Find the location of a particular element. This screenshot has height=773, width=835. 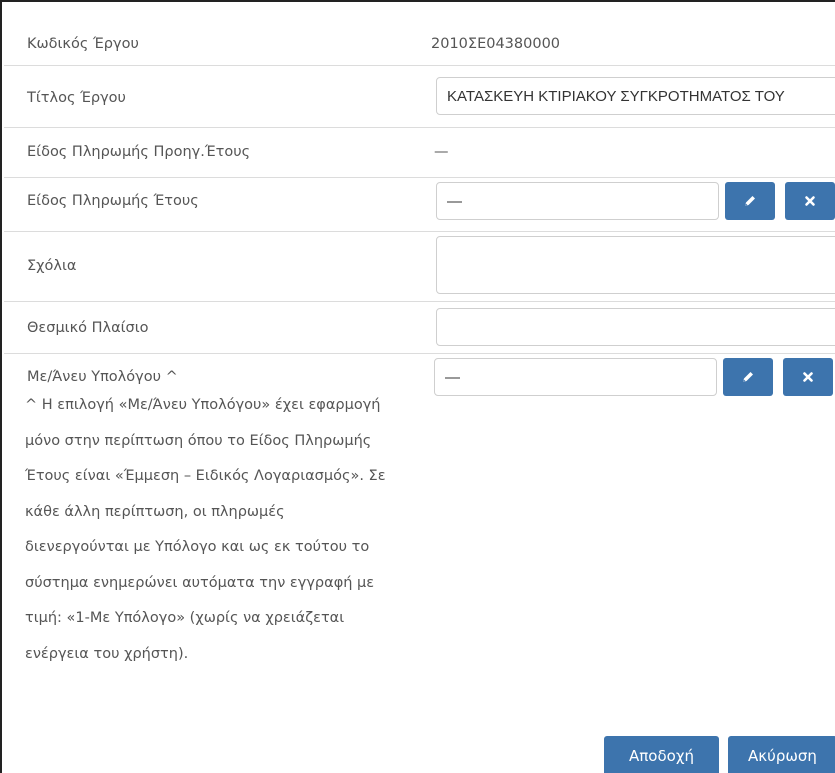

accountant-clear-button is located at coordinates (808, 377).